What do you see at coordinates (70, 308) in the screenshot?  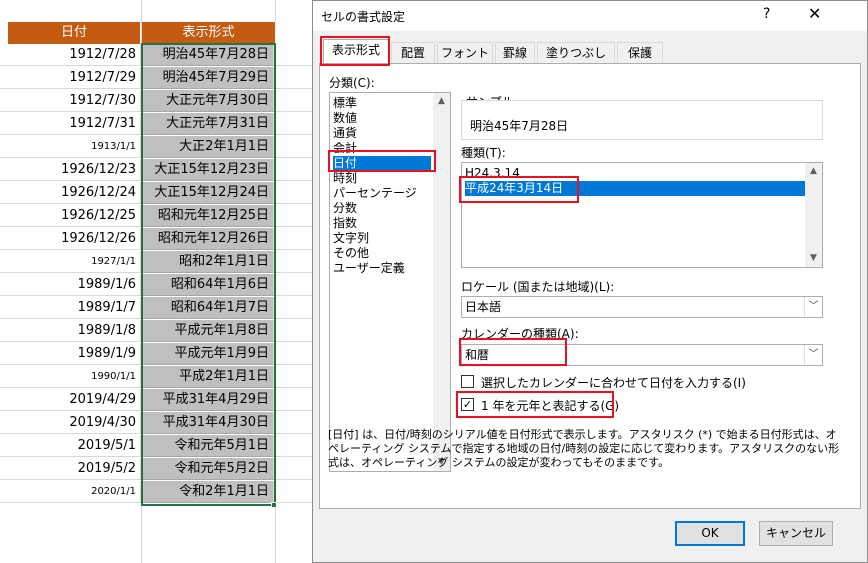 I see `date-cell: 1989/1/7` at bounding box center [70, 308].